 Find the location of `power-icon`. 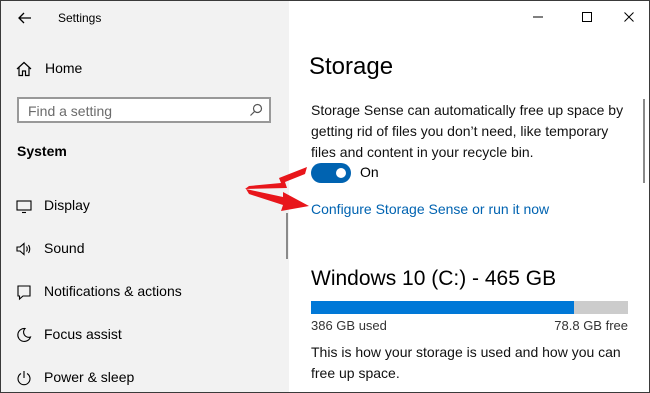

power-icon is located at coordinates (24, 378).